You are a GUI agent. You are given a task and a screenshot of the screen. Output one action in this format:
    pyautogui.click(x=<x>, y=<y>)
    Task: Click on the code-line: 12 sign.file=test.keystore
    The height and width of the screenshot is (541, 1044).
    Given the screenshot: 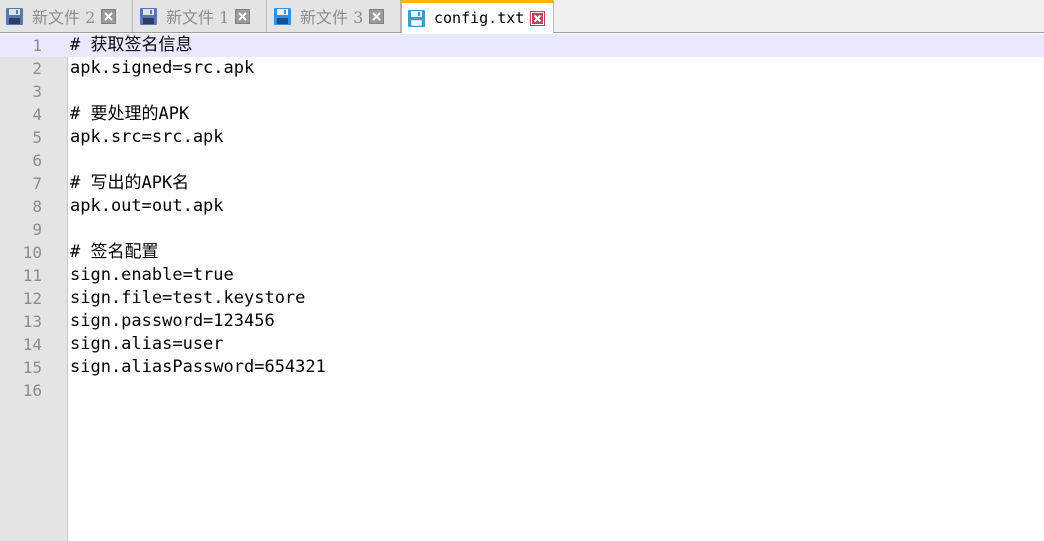 What is the action you would take?
    pyautogui.click(x=522, y=298)
    